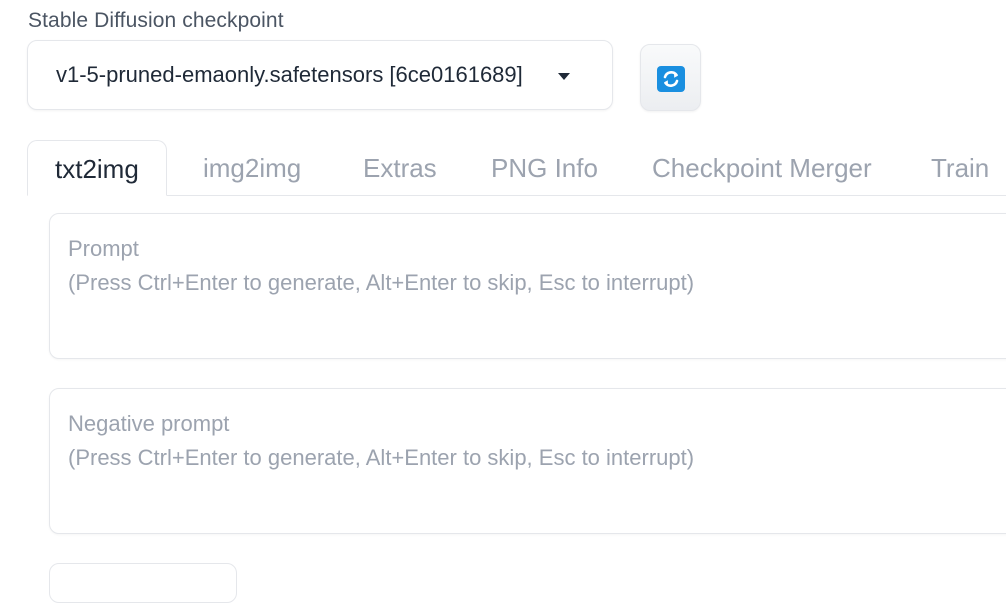 The height and width of the screenshot is (603, 1006). What do you see at coordinates (149, 423) in the screenshot?
I see `negative-prompt-placeholder-title: Negative prompt` at bounding box center [149, 423].